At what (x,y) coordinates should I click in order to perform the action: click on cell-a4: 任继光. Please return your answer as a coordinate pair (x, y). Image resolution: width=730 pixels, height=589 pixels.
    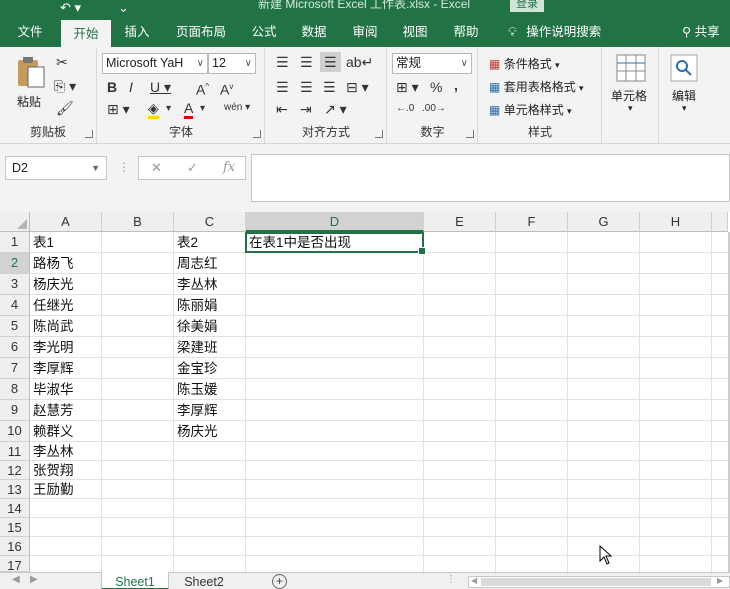
    Looking at the image, I should click on (52, 305).